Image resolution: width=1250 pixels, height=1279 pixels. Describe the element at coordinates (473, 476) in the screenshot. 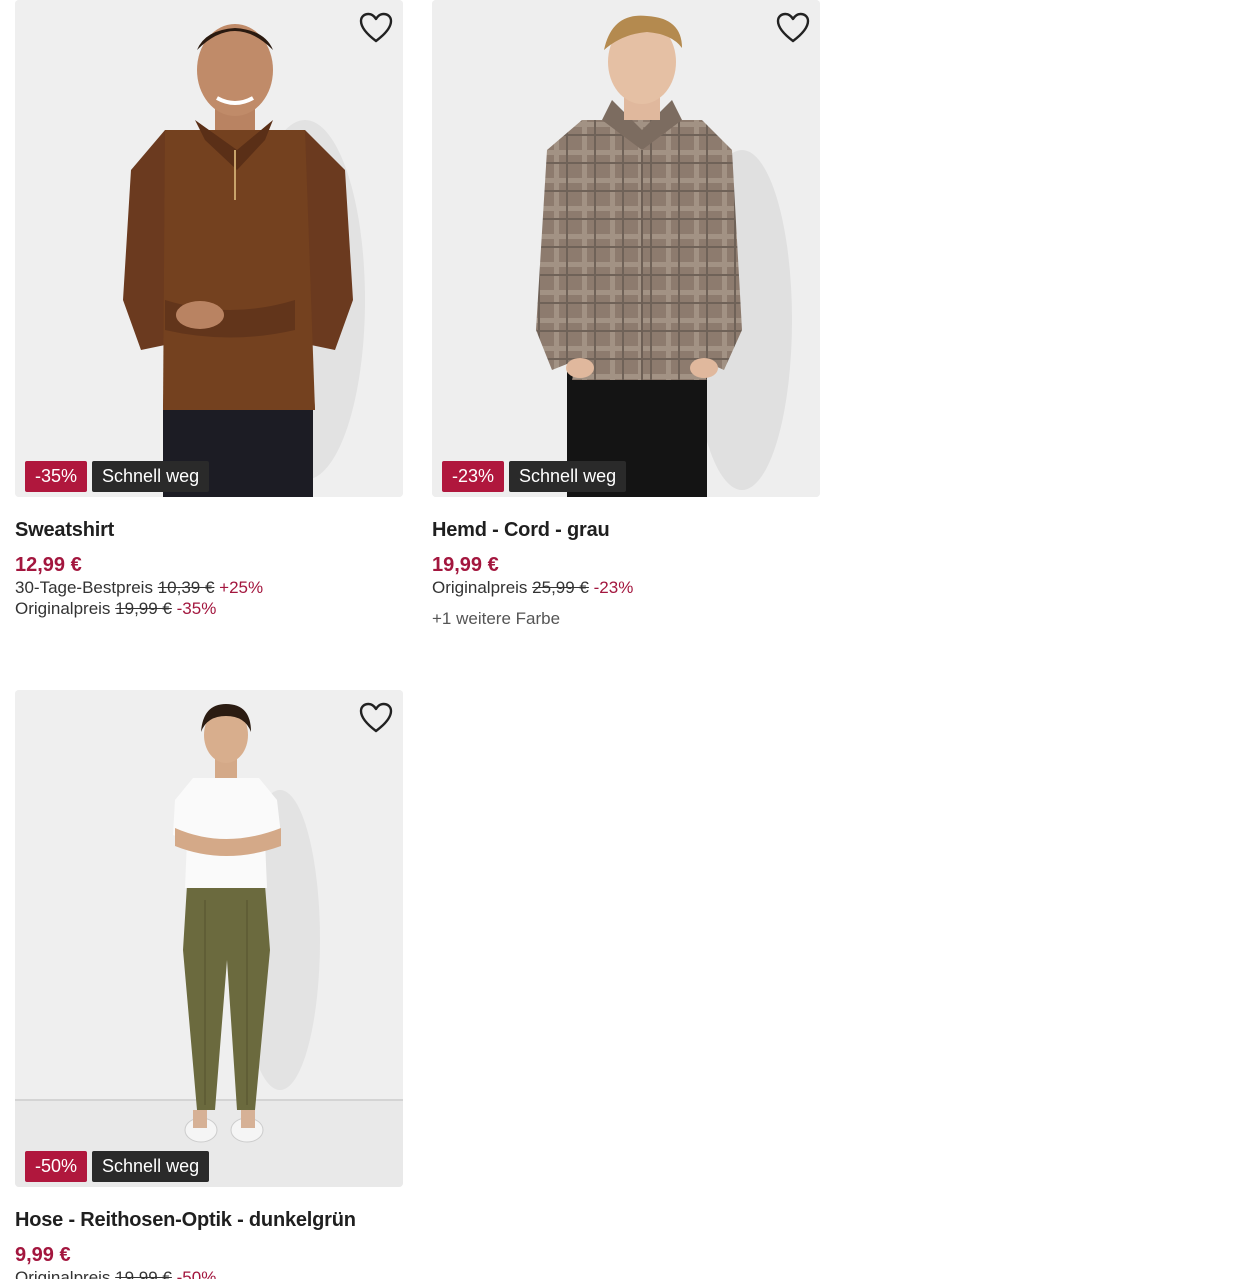

I see `discount-badge: -23%` at that location.